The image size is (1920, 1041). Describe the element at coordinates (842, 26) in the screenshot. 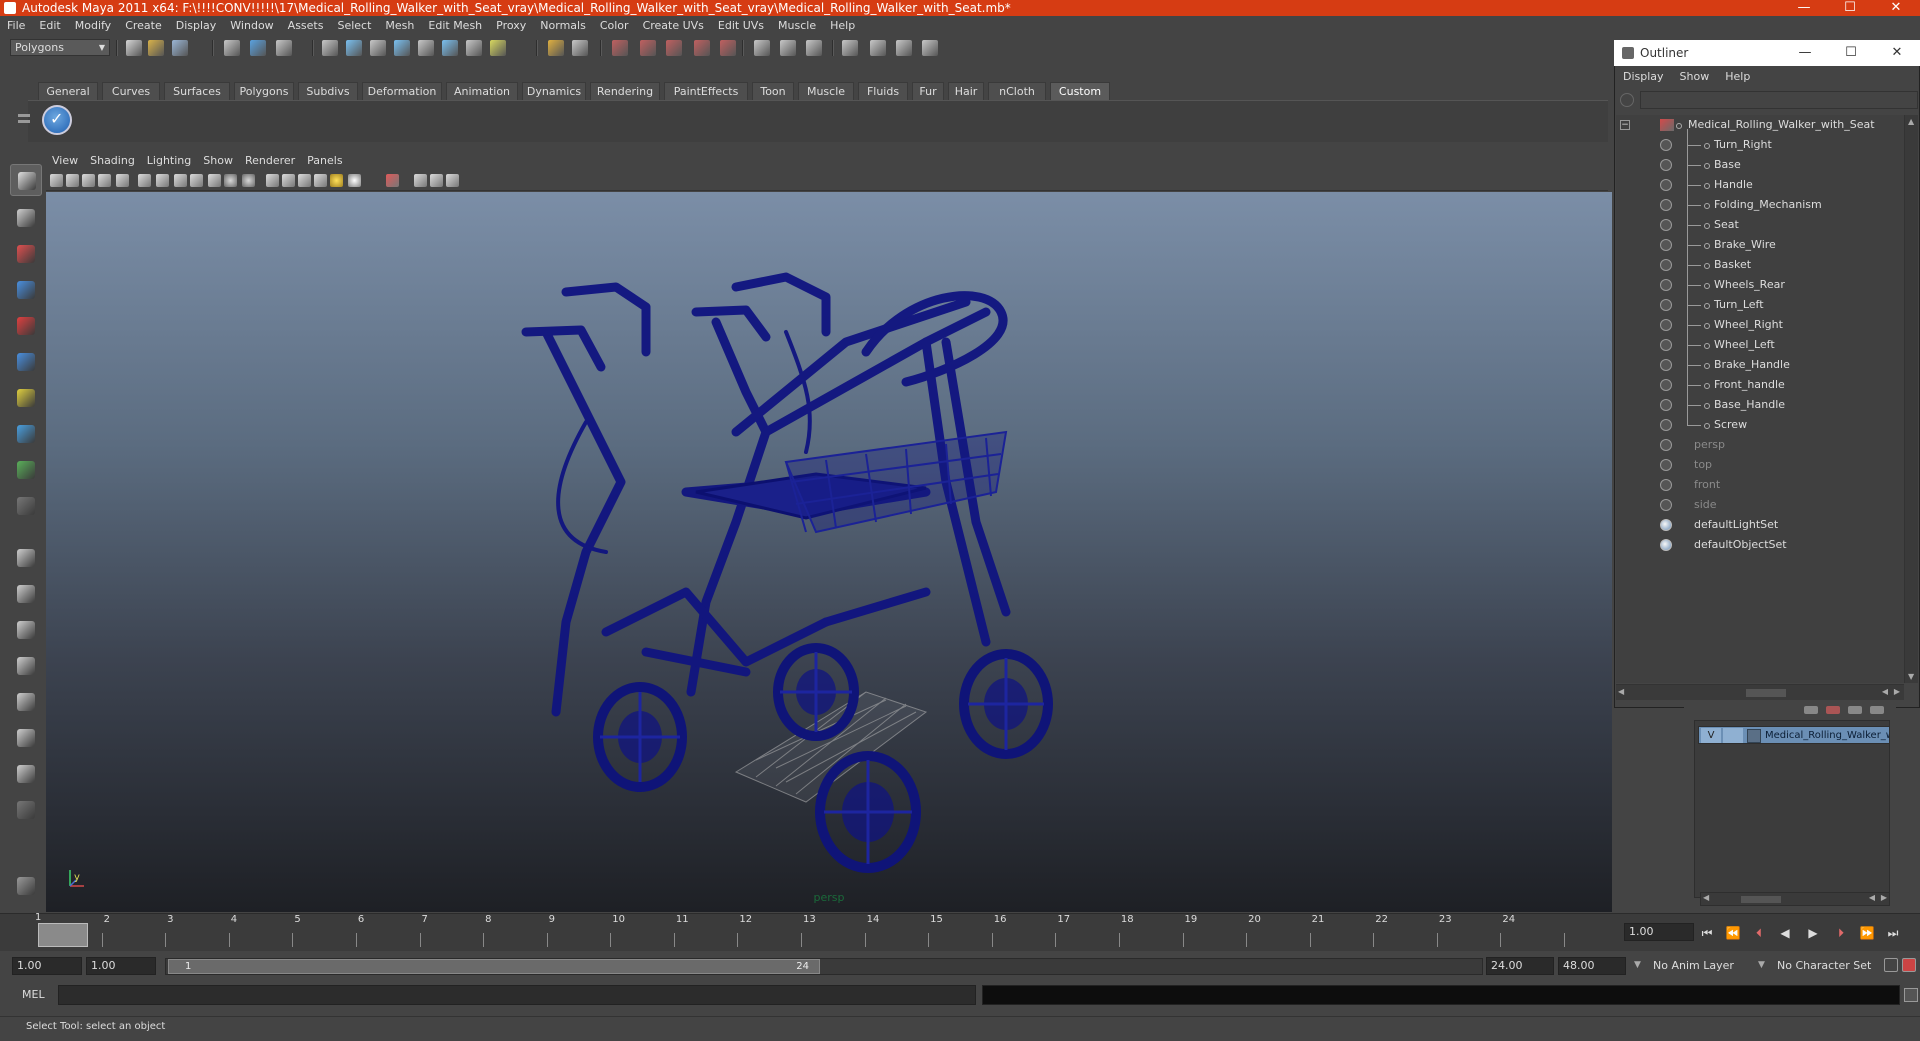

I see `menu-item-help: Help` at that location.